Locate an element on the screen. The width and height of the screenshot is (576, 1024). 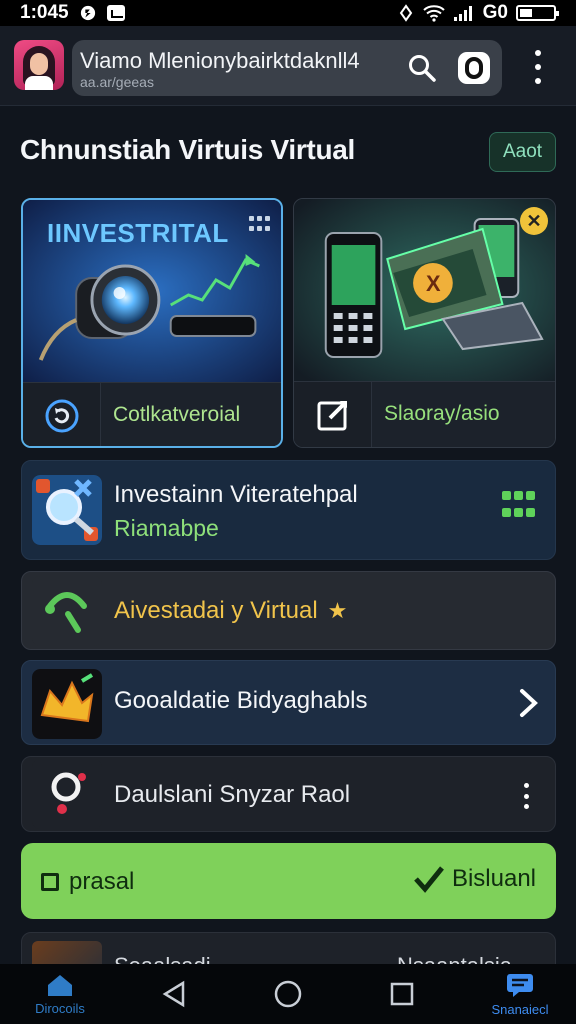
list-item-title: Investainn Viteratehpal is located at coordinates (236, 494).